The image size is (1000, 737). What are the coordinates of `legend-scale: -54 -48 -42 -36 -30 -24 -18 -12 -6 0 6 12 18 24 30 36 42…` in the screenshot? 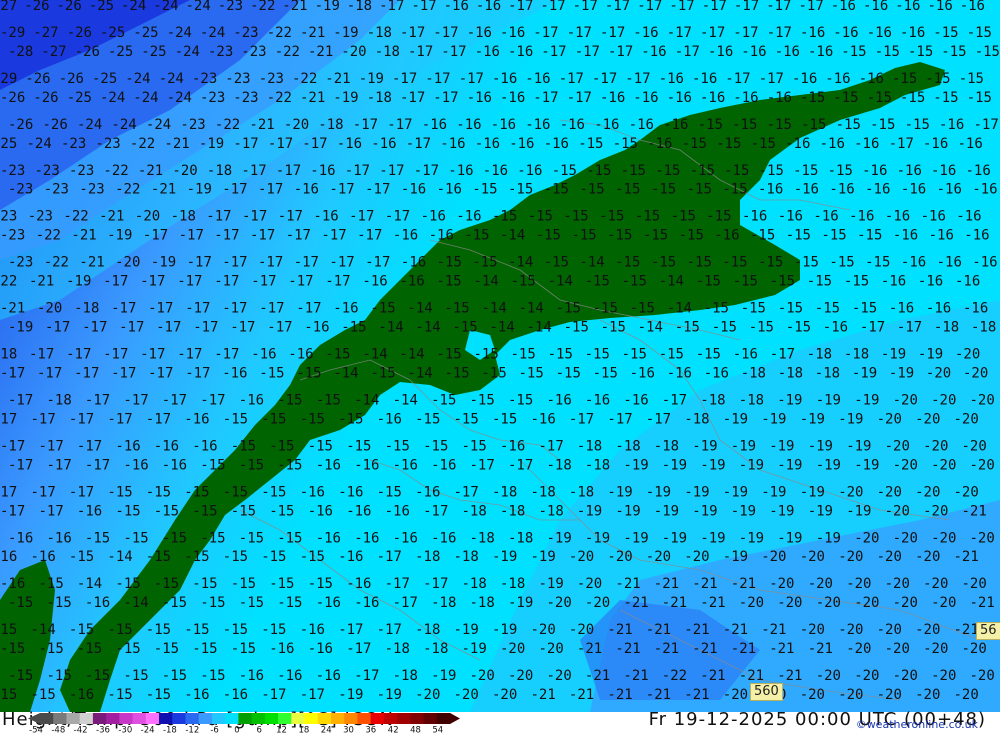 It's located at (244, 724).